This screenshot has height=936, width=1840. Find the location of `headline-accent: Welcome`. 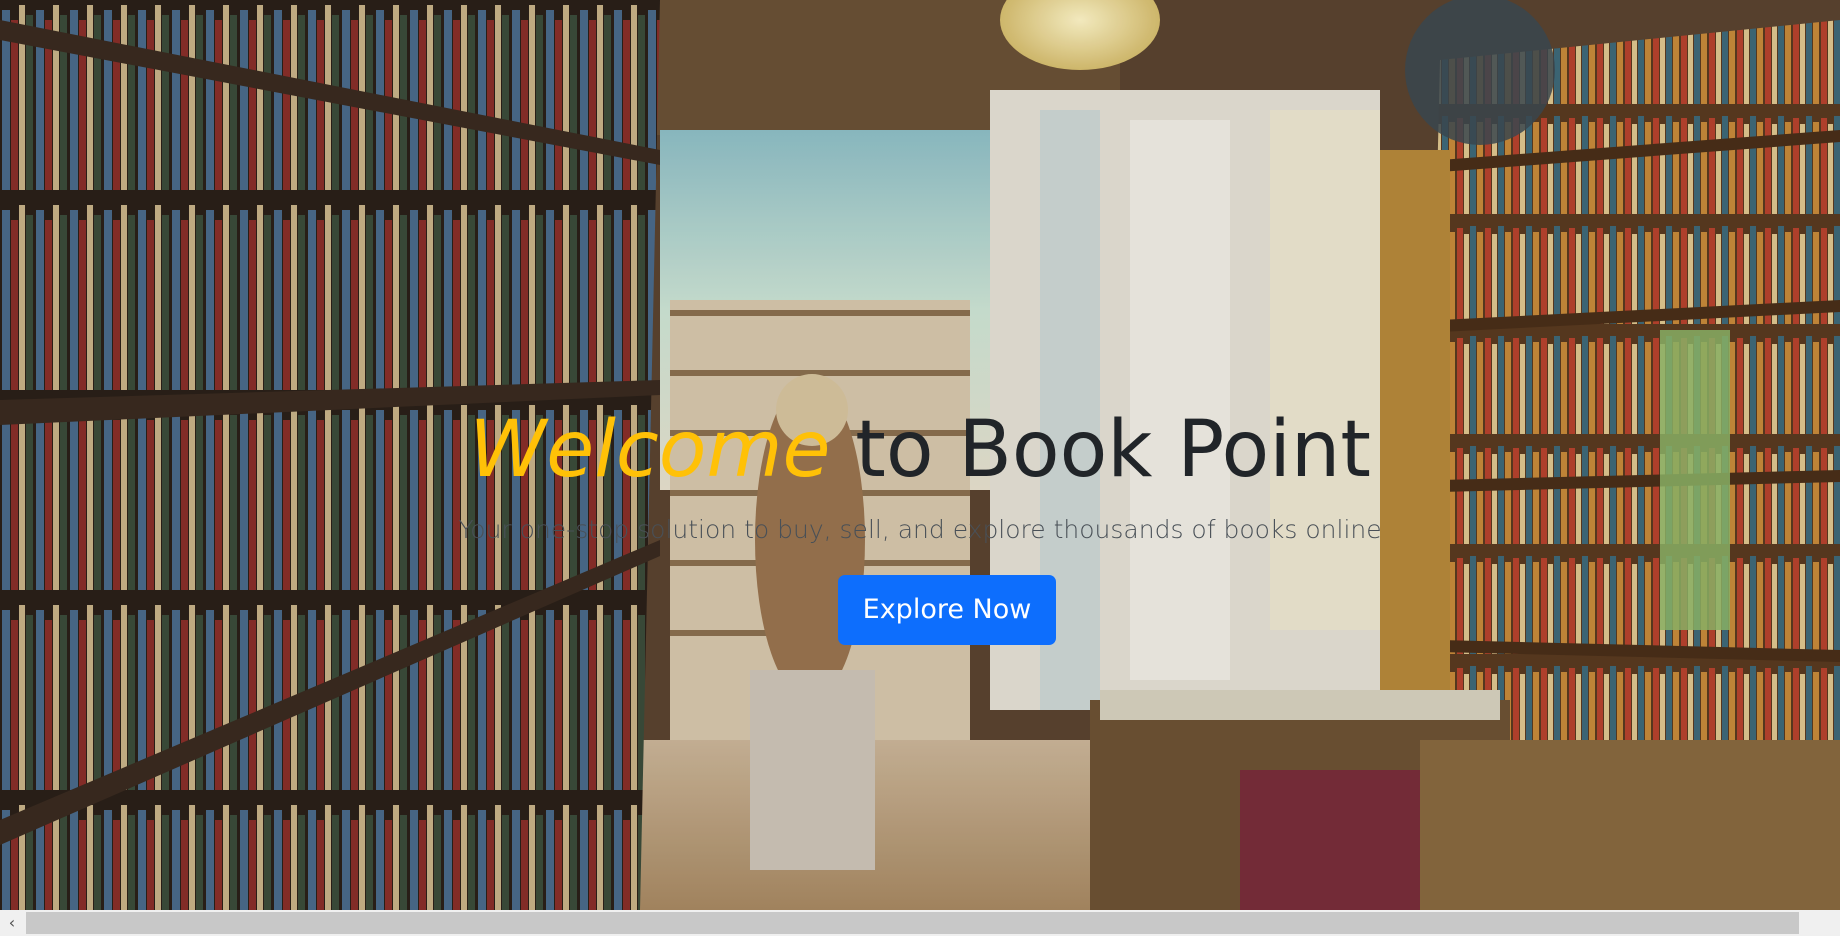

headline-accent: Welcome is located at coordinates (650, 450).